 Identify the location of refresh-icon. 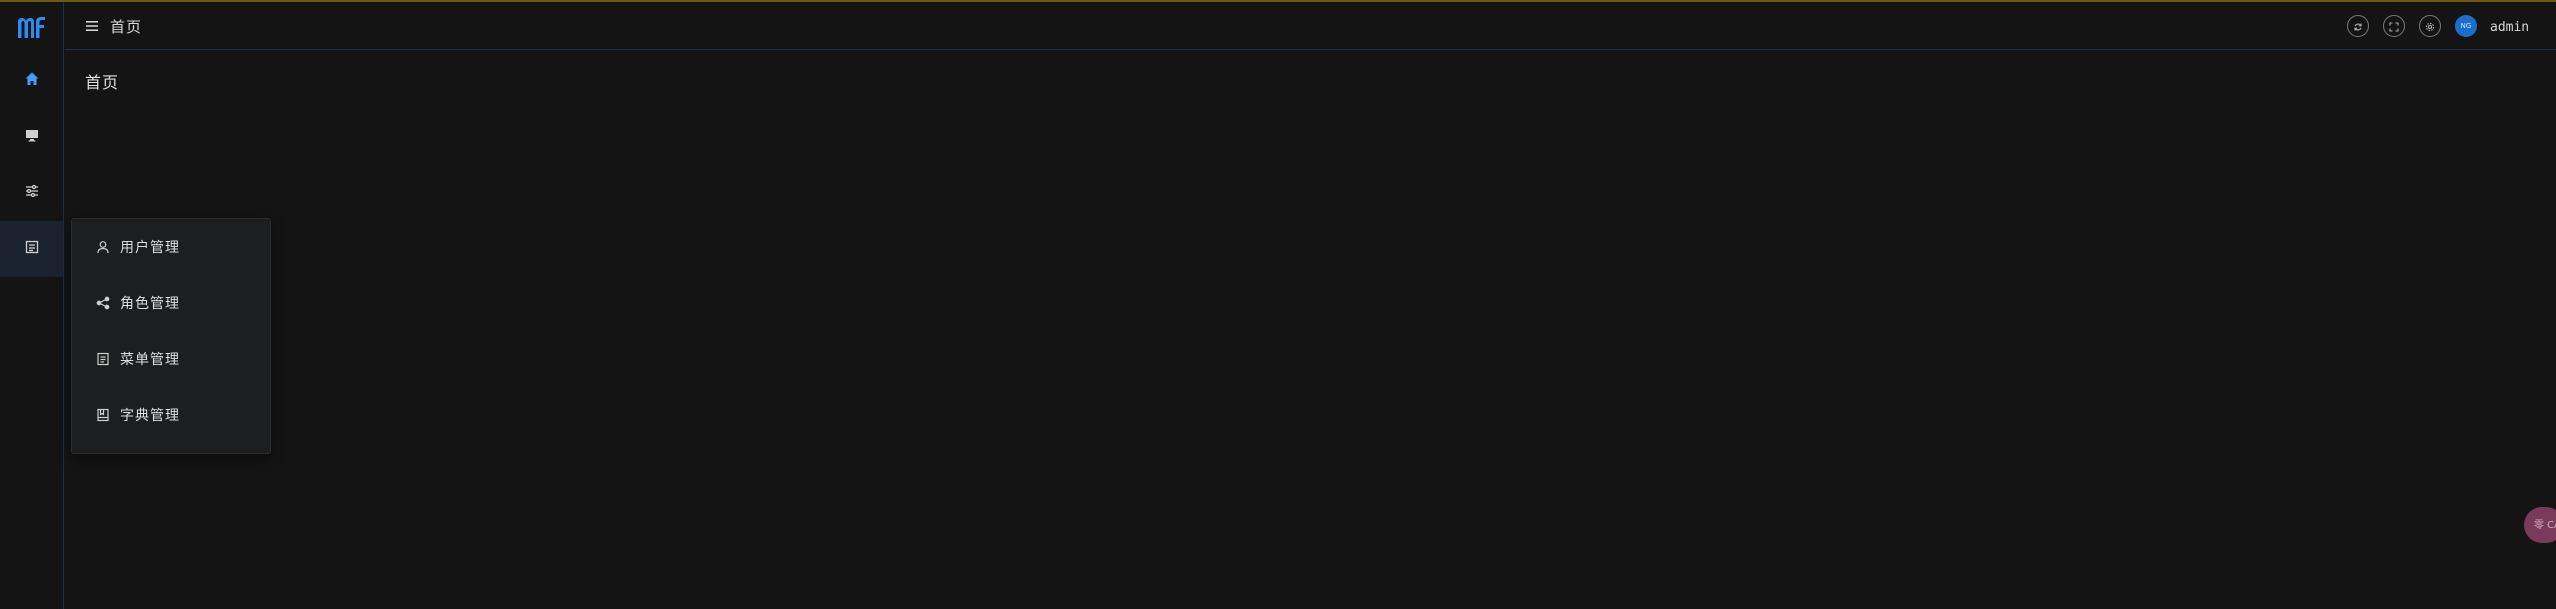
(2358, 26).